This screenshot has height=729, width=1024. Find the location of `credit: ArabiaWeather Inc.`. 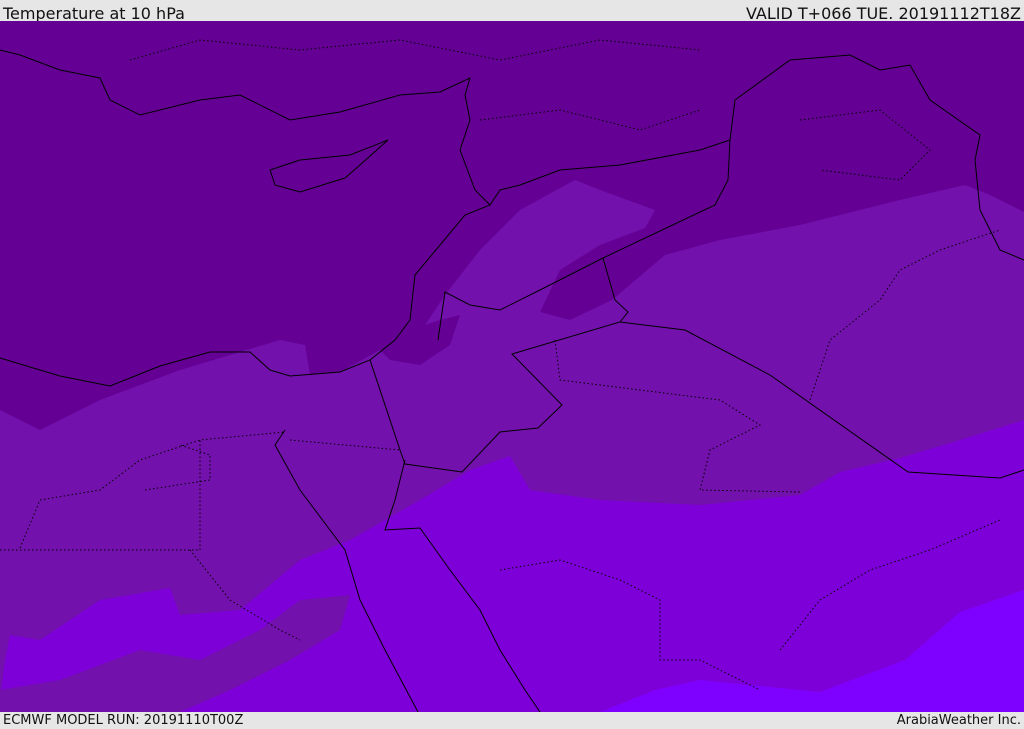

credit: ArabiaWeather Inc. is located at coordinates (958, 720).